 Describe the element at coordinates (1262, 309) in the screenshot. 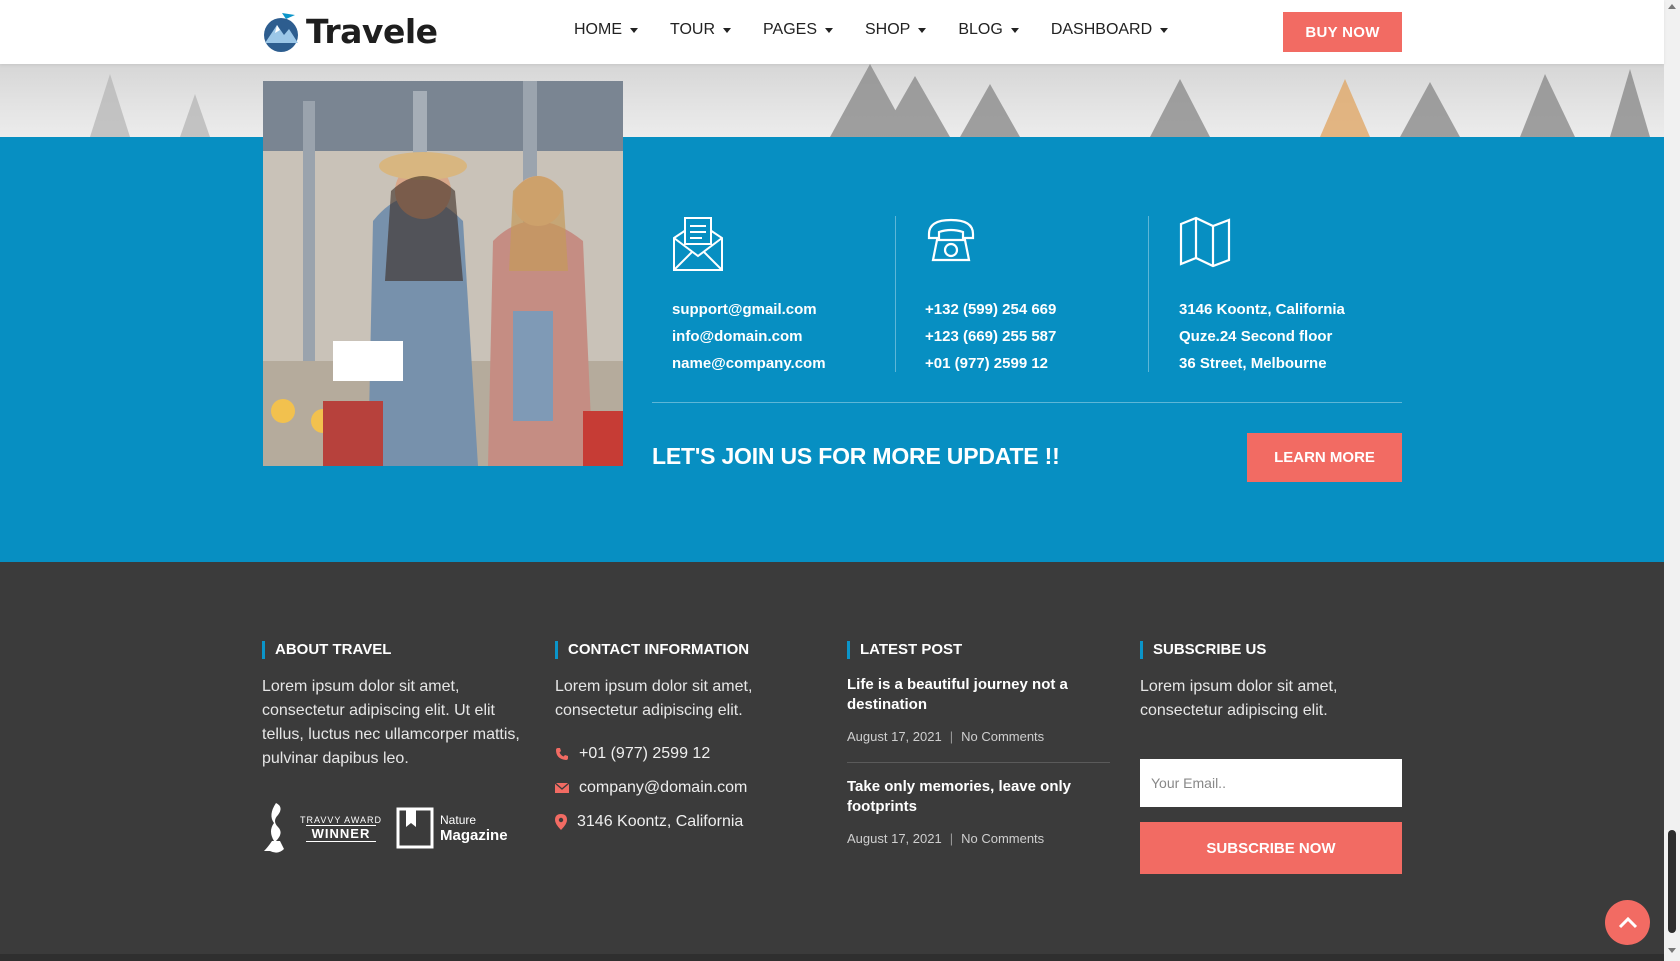

I see `address-1: 3146 Koontz, California` at that location.